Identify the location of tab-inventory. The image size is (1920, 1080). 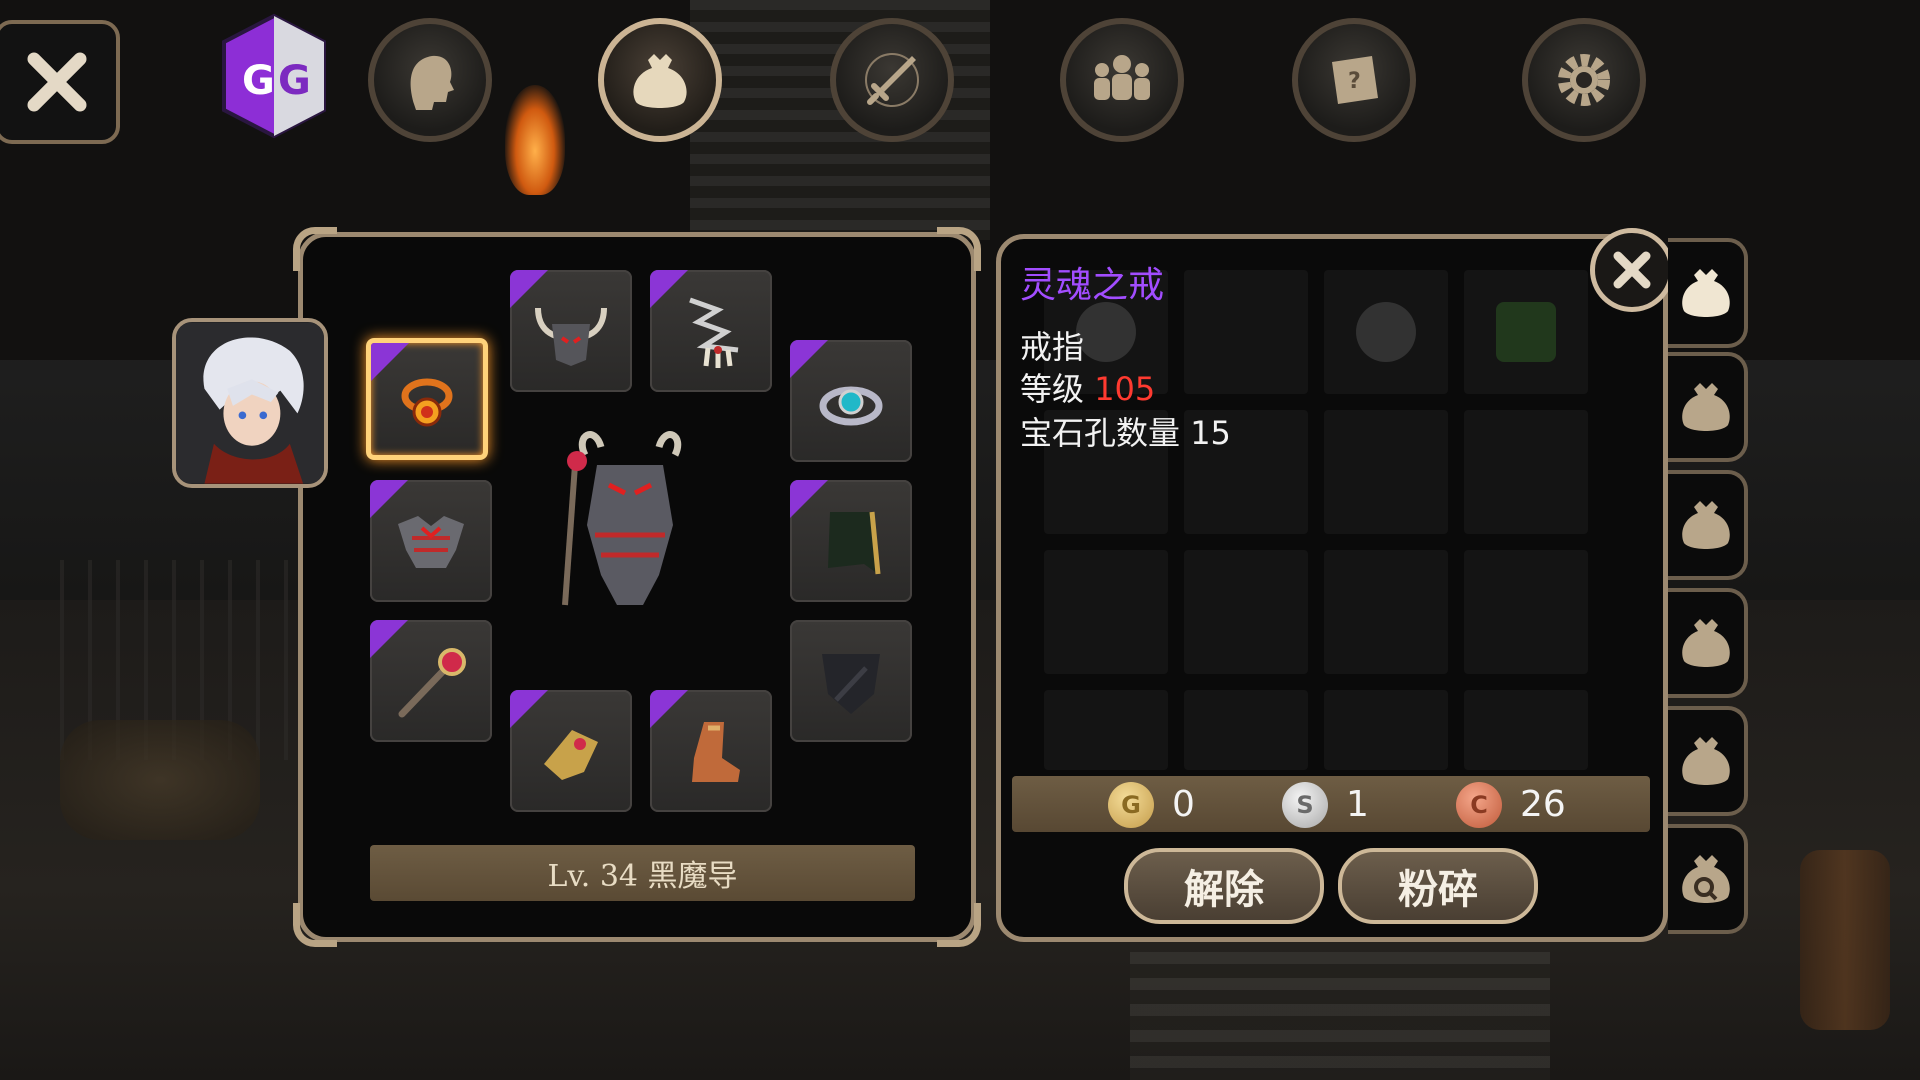
(660, 80).